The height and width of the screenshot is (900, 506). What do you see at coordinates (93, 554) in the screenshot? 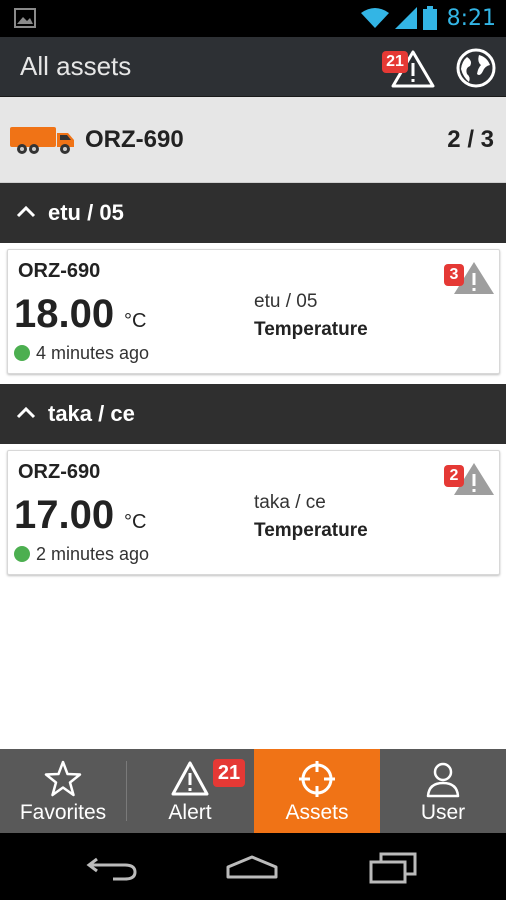
I see `last-update: 2 minutes ago` at bounding box center [93, 554].